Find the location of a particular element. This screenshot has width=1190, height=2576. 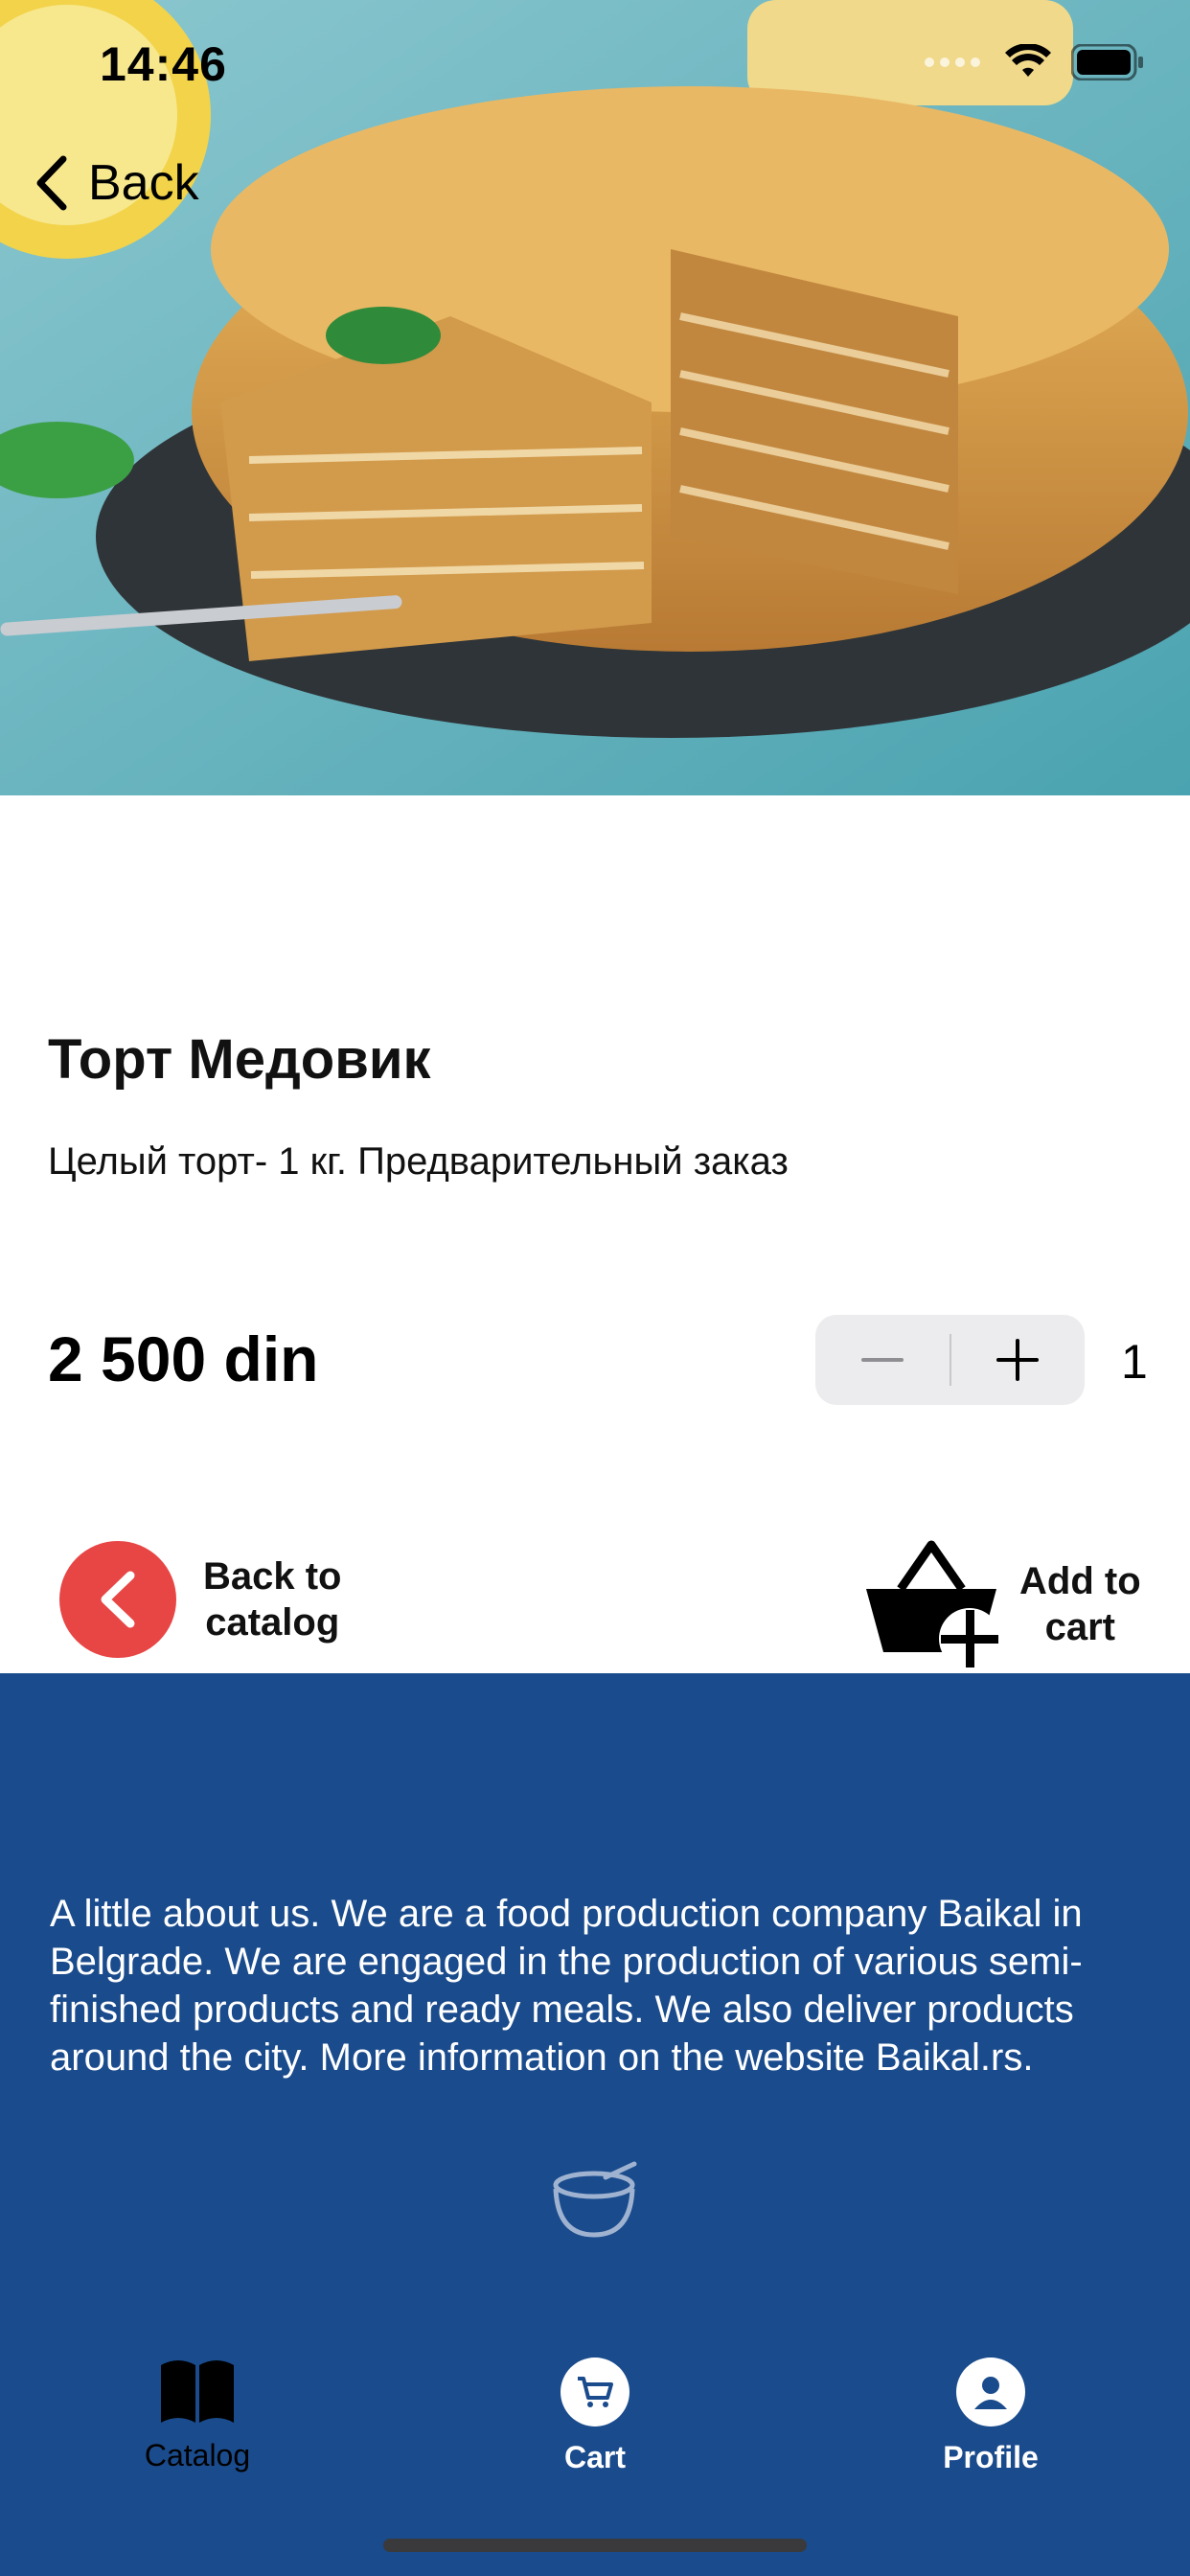

status-bar: 14:46 is located at coordinates (595, 67).